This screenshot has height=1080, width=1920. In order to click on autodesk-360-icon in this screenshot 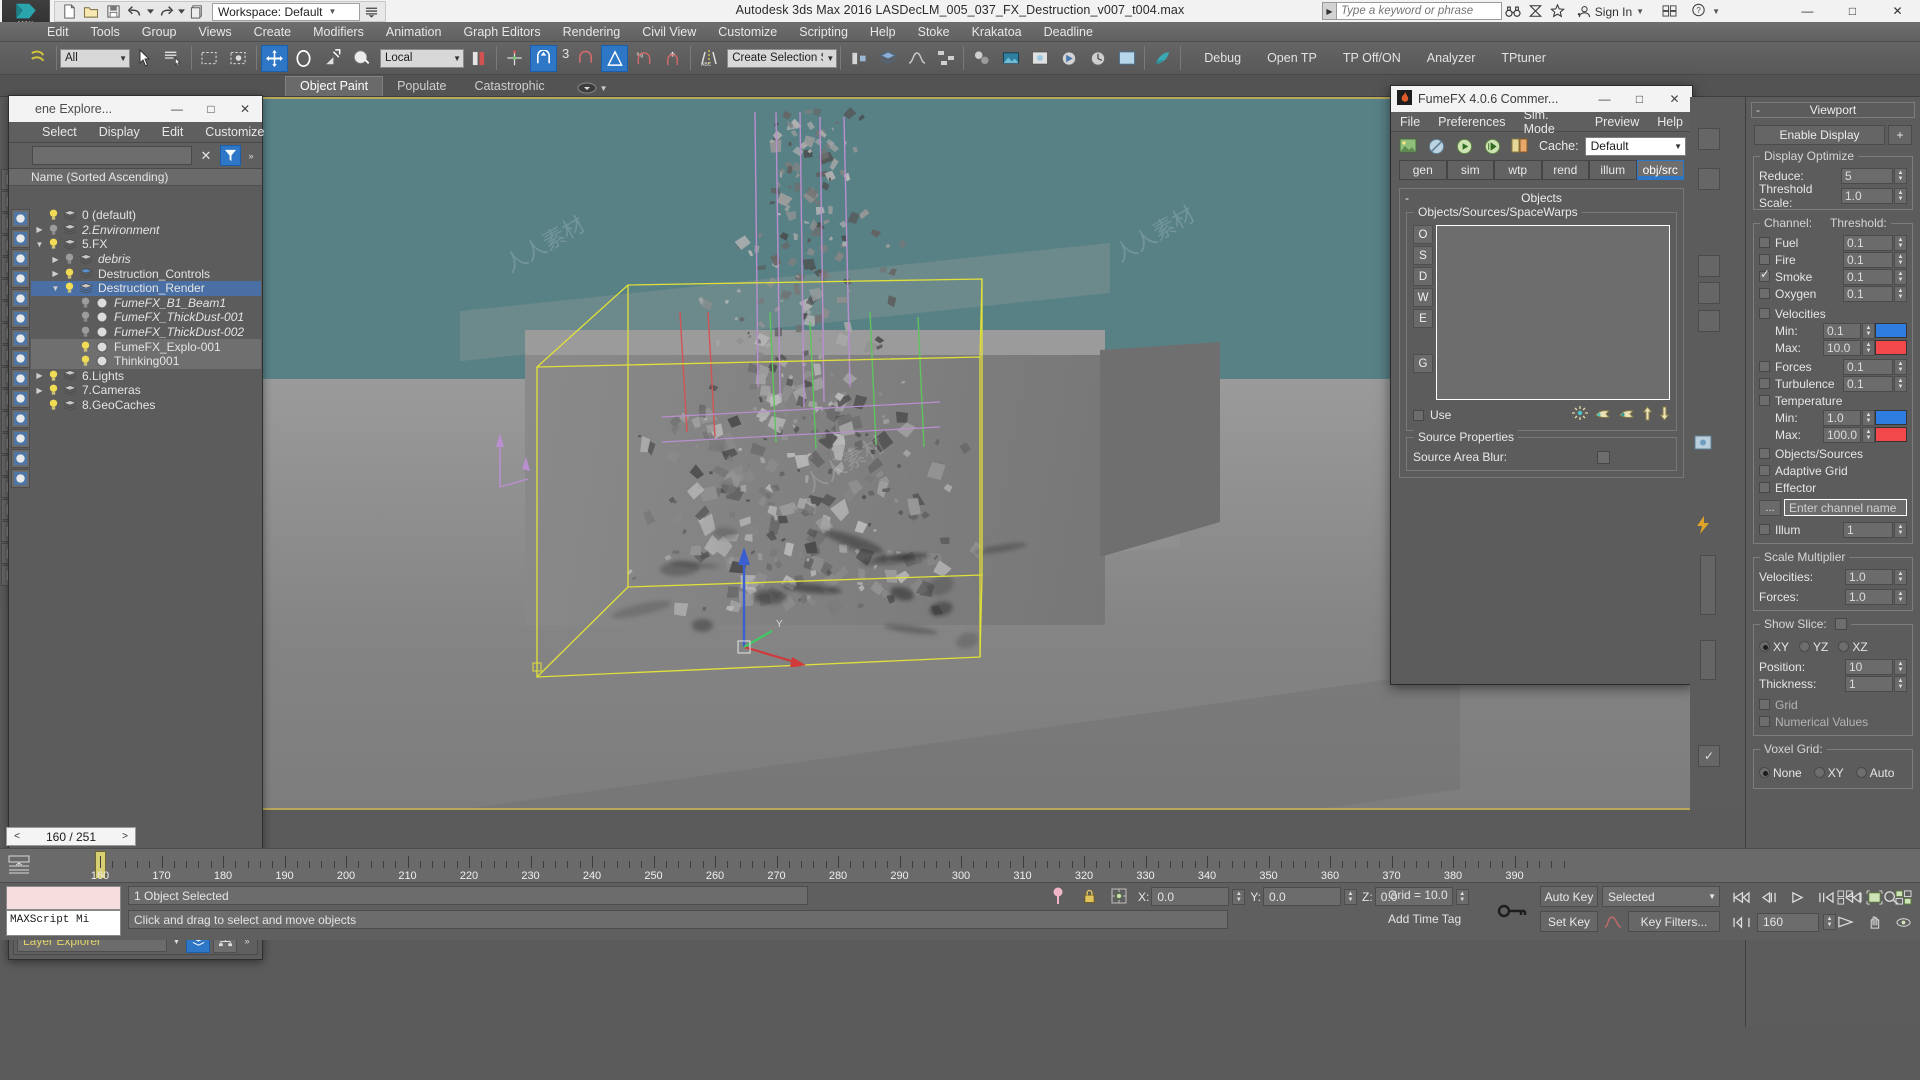, I will do `click(1535, 11)`.